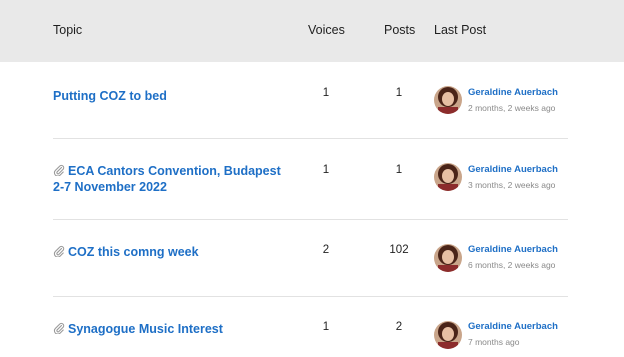  What do you see at coordinates (399, 327) in the screenshot?
I see `posts-count: 2` at bounding box center [399, 327].